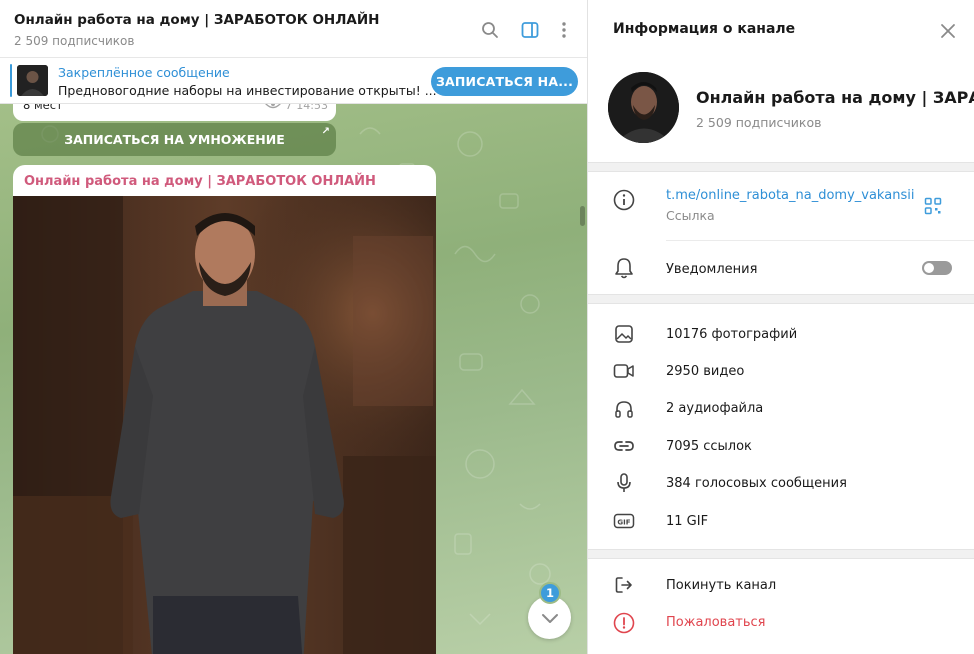 The image size is (974, 654). Describe the element at coordinates (731, 334) in the screenshot. I see `media-photos: 10176 фотографий` at that location.